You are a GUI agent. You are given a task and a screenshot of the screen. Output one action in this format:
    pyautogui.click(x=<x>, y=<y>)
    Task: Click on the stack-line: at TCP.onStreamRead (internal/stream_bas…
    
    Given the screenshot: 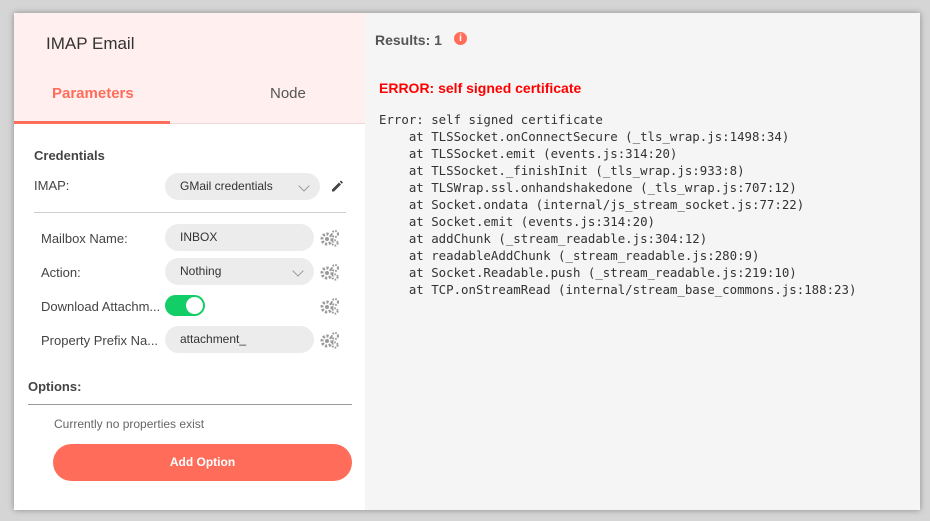 What is the action you would take?
    pyautogui.click(x=618, y=289)
    